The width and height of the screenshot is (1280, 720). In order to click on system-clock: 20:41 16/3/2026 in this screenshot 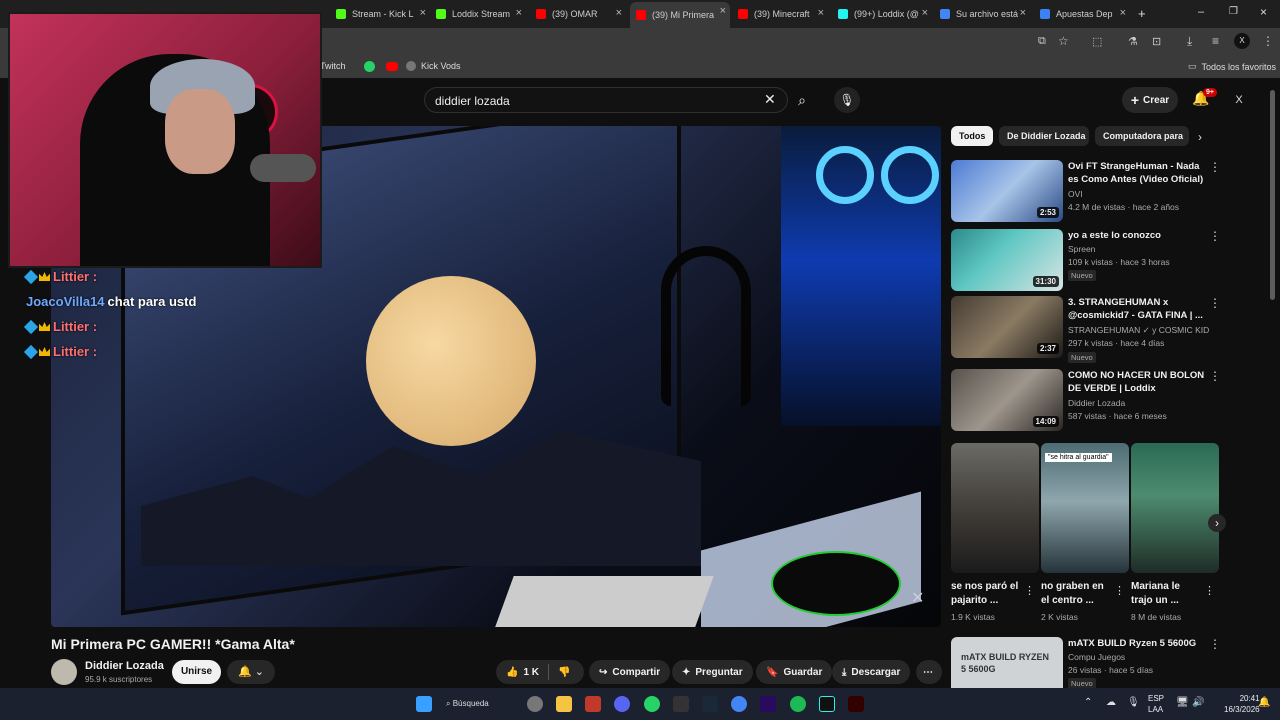, I will do `click(1242, 704)`.